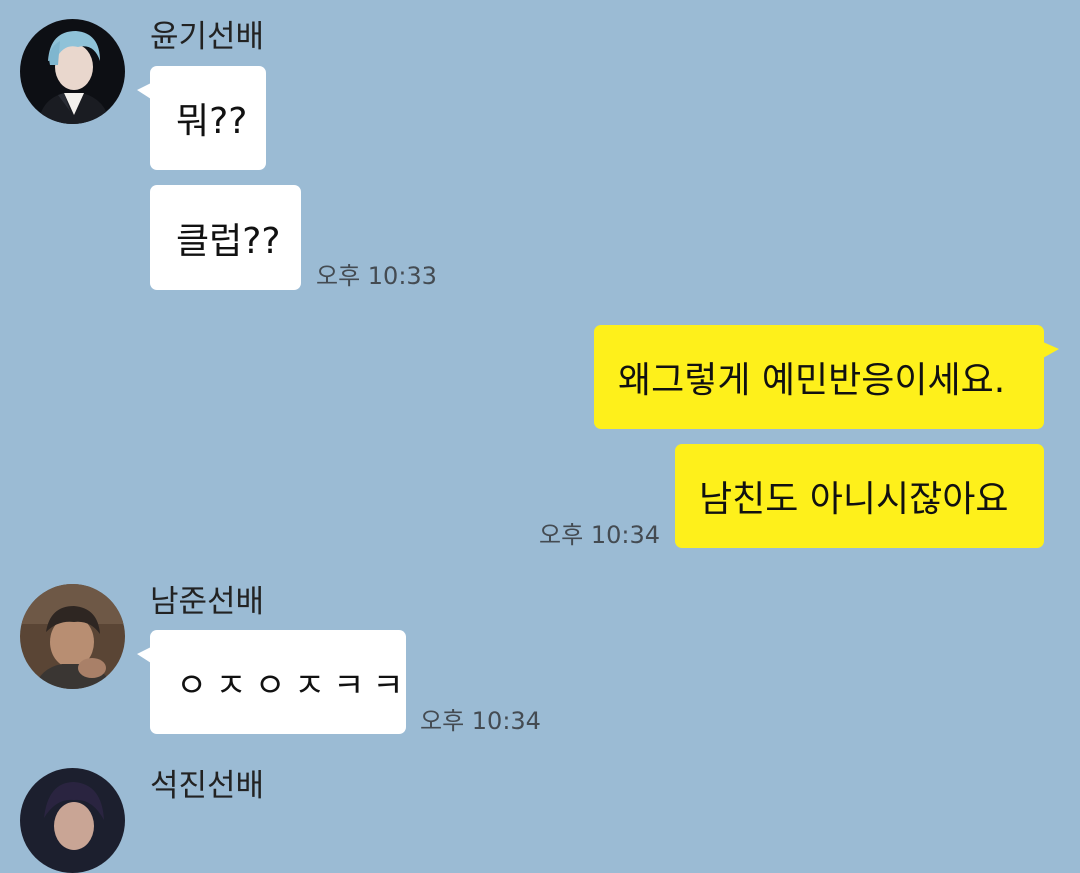 The width and height of the screenshot is (1080, 873). I want to click on message-text: 뭐??, so click(212, 121).